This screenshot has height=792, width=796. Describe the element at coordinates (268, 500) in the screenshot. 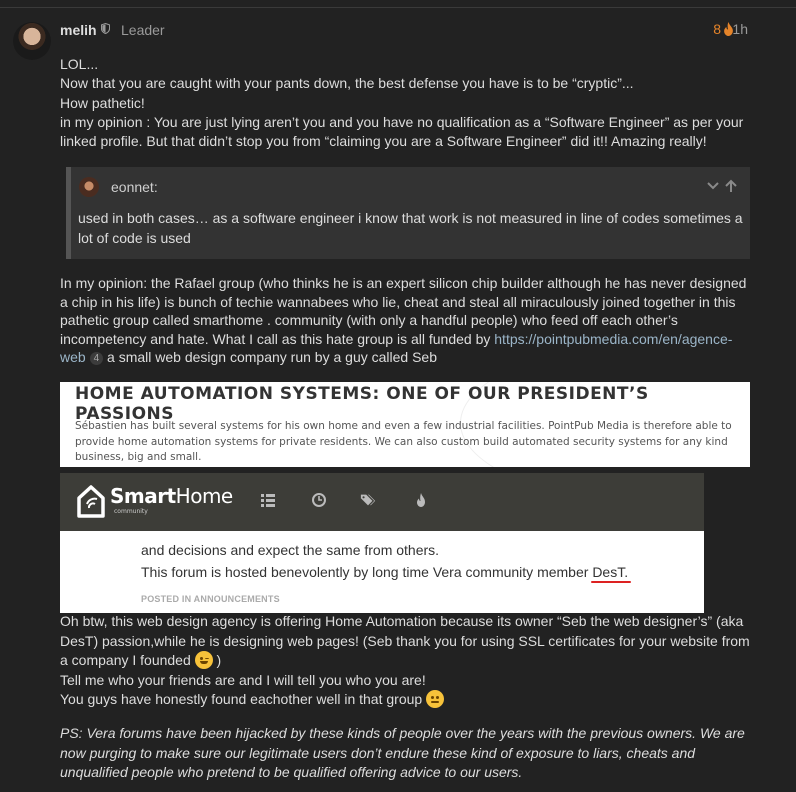

I see `list-icon` at that location.